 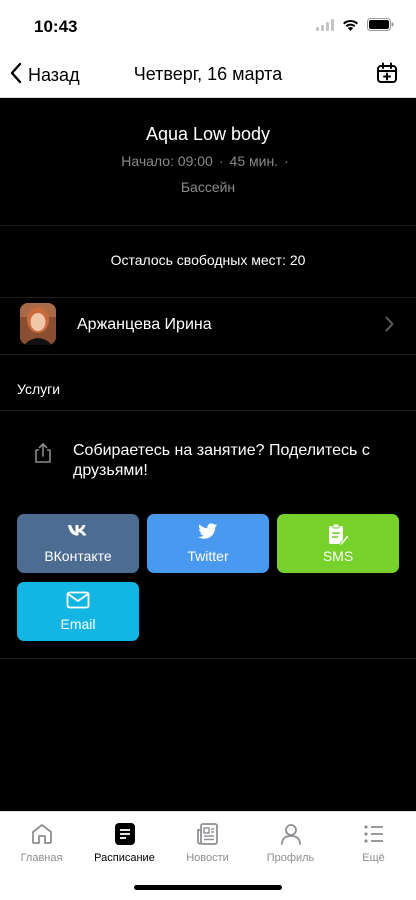 I want to click on tab-more: Ещё, so click(x=373, y=845).